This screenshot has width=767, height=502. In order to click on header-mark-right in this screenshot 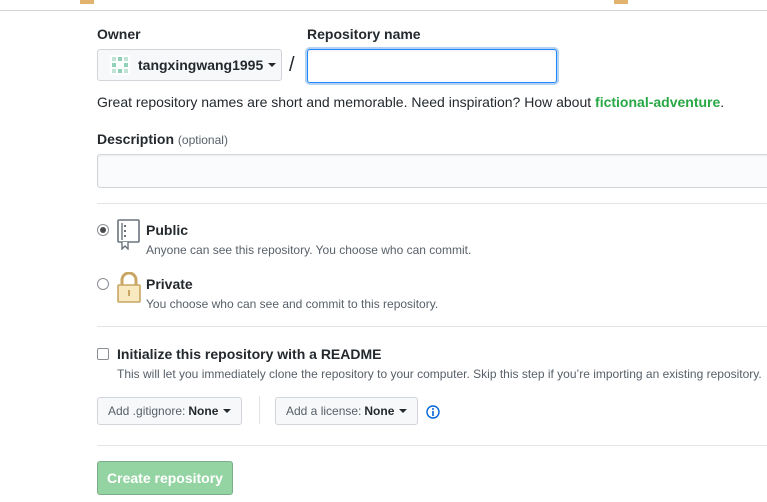, I will do `click(621, 2)`.